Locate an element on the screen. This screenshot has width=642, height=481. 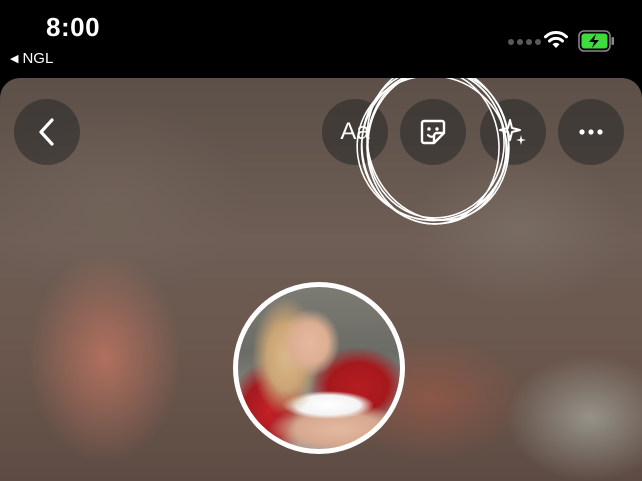
chevron-left-icon is located at coordinates (46, 132).